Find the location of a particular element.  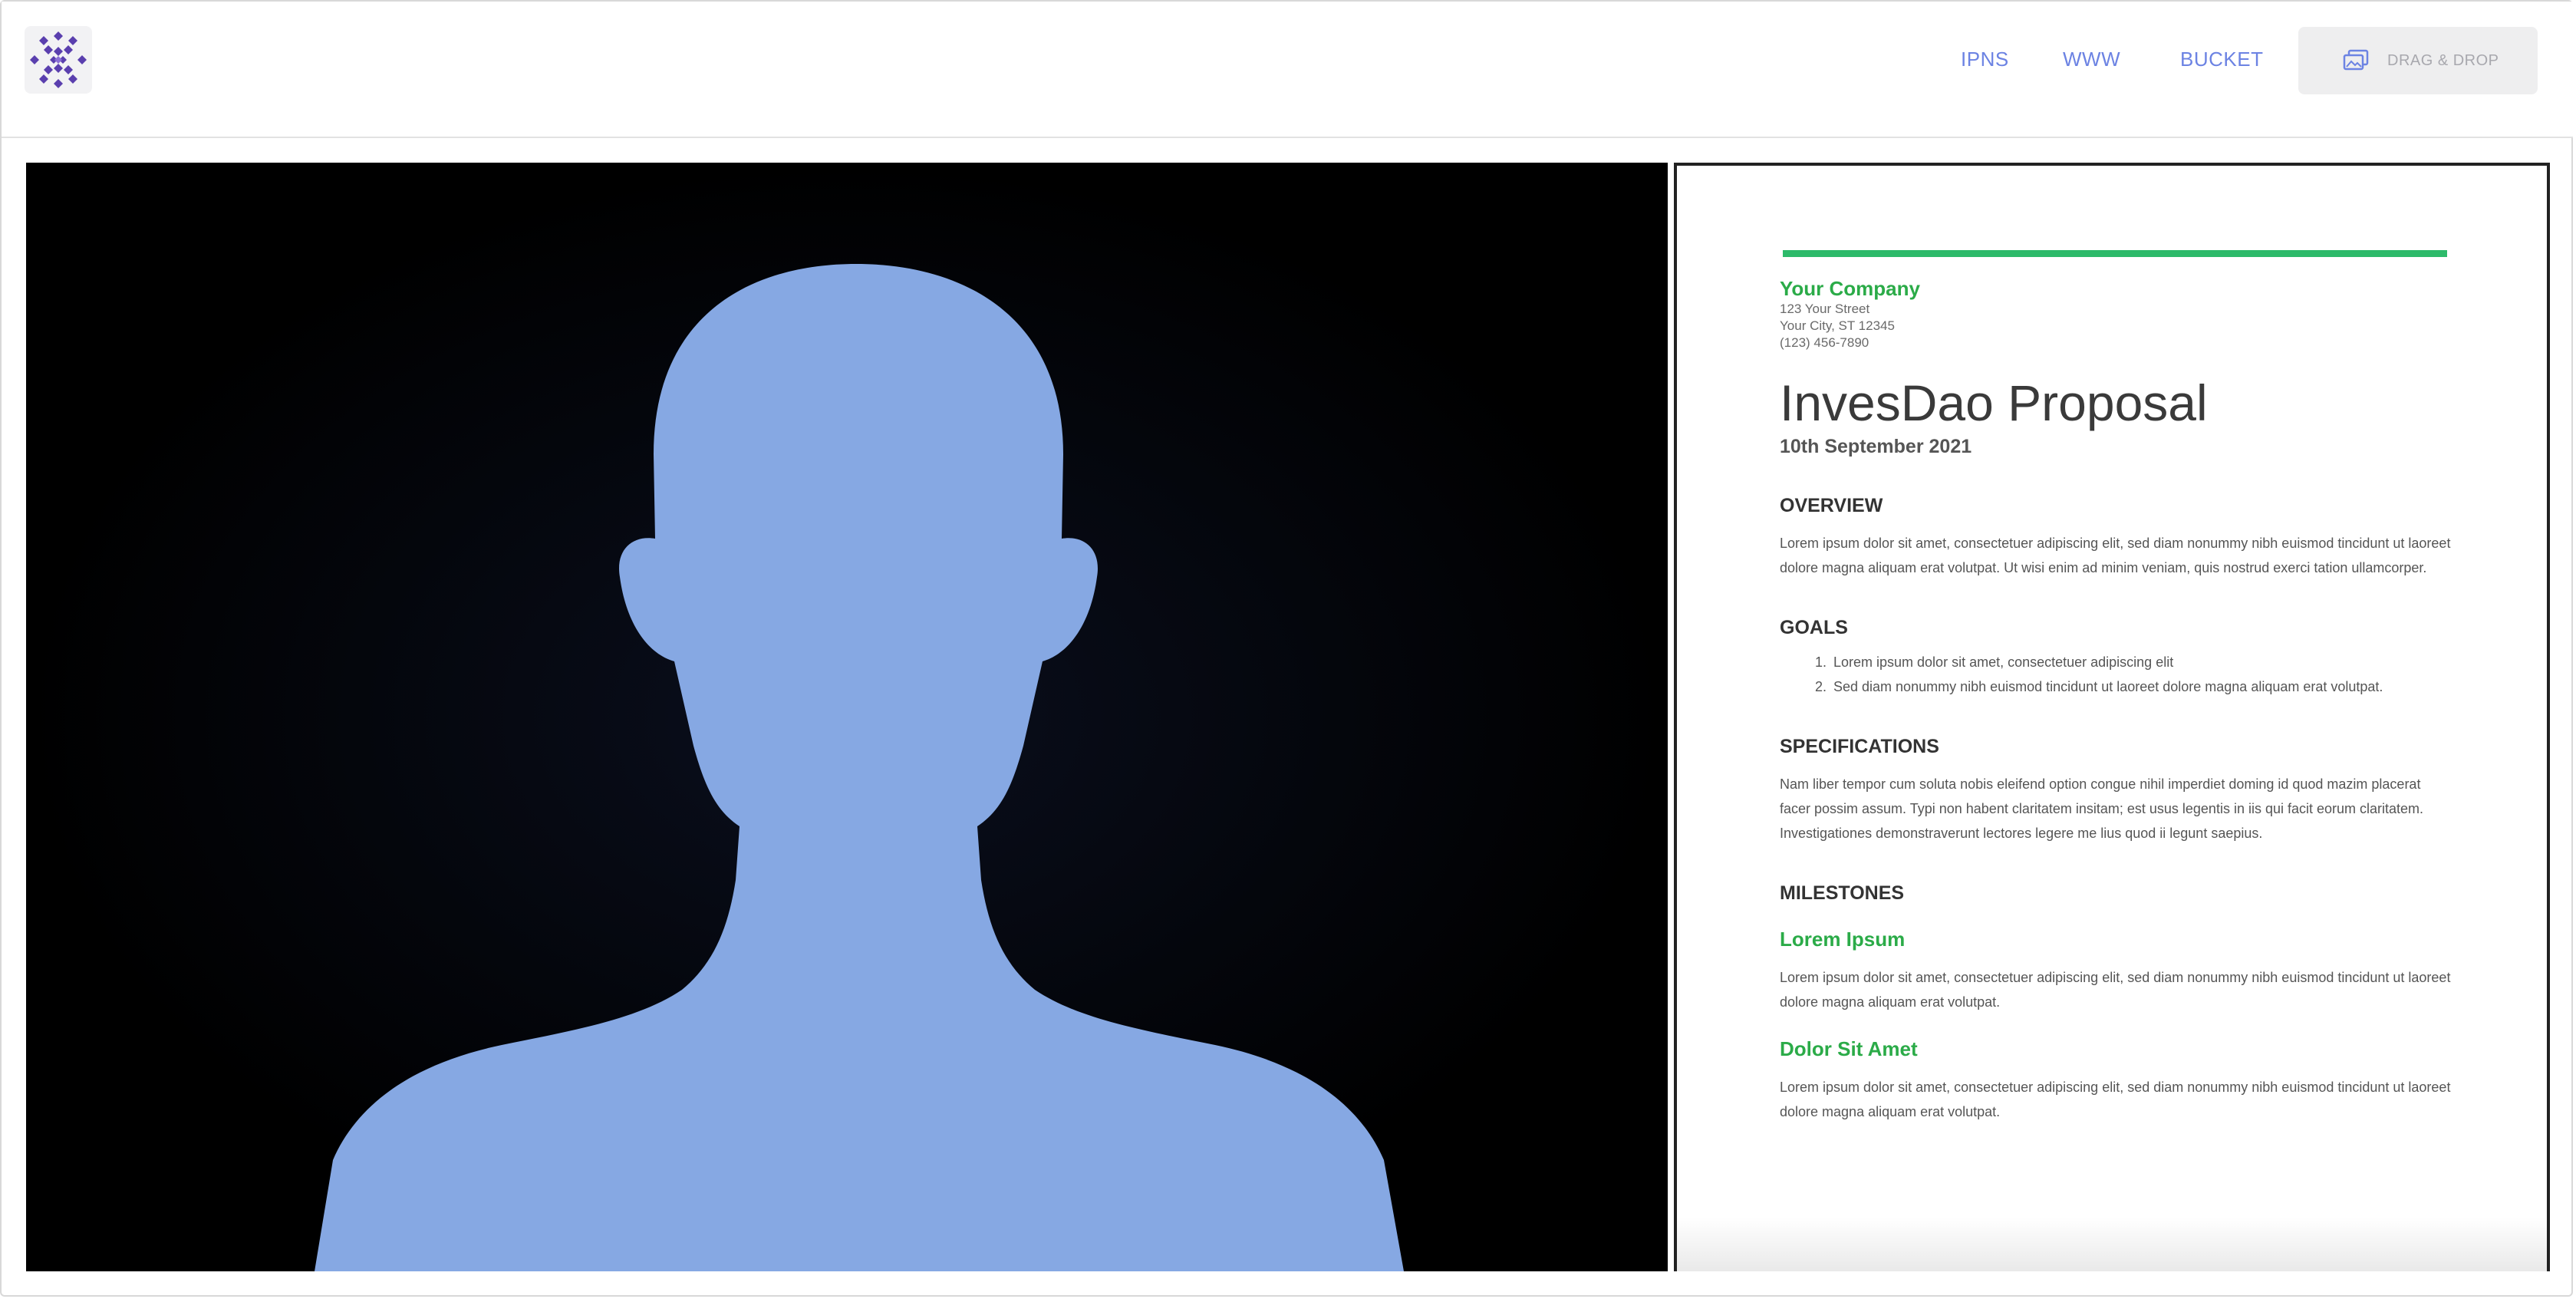

top-bar: IPNS WWW BUCKET DRAG & DROP is located at coordinates (1287, 70).